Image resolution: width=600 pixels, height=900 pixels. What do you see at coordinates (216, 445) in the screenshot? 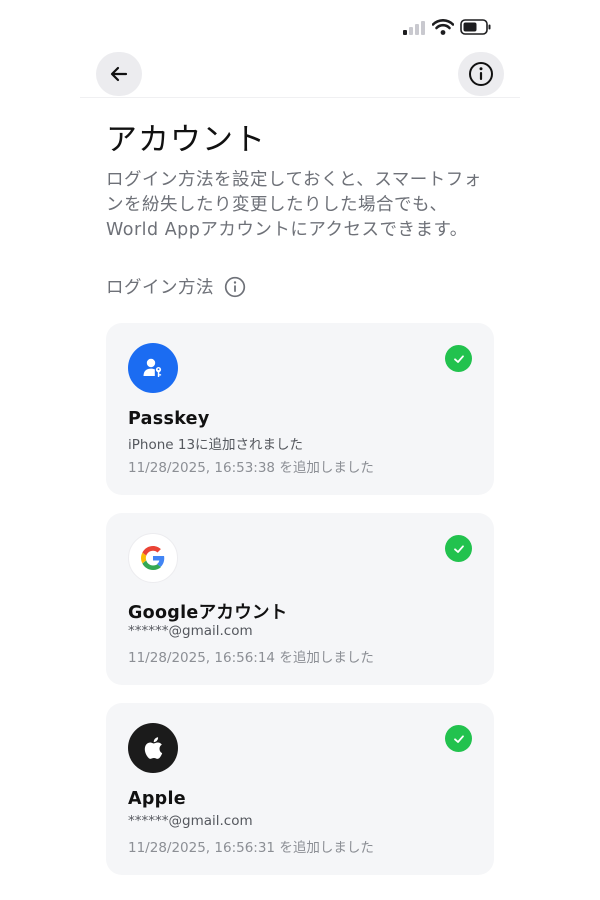
I see `method-subtitle: iPhone 13に追加されました` at bounding box center [216, 445].